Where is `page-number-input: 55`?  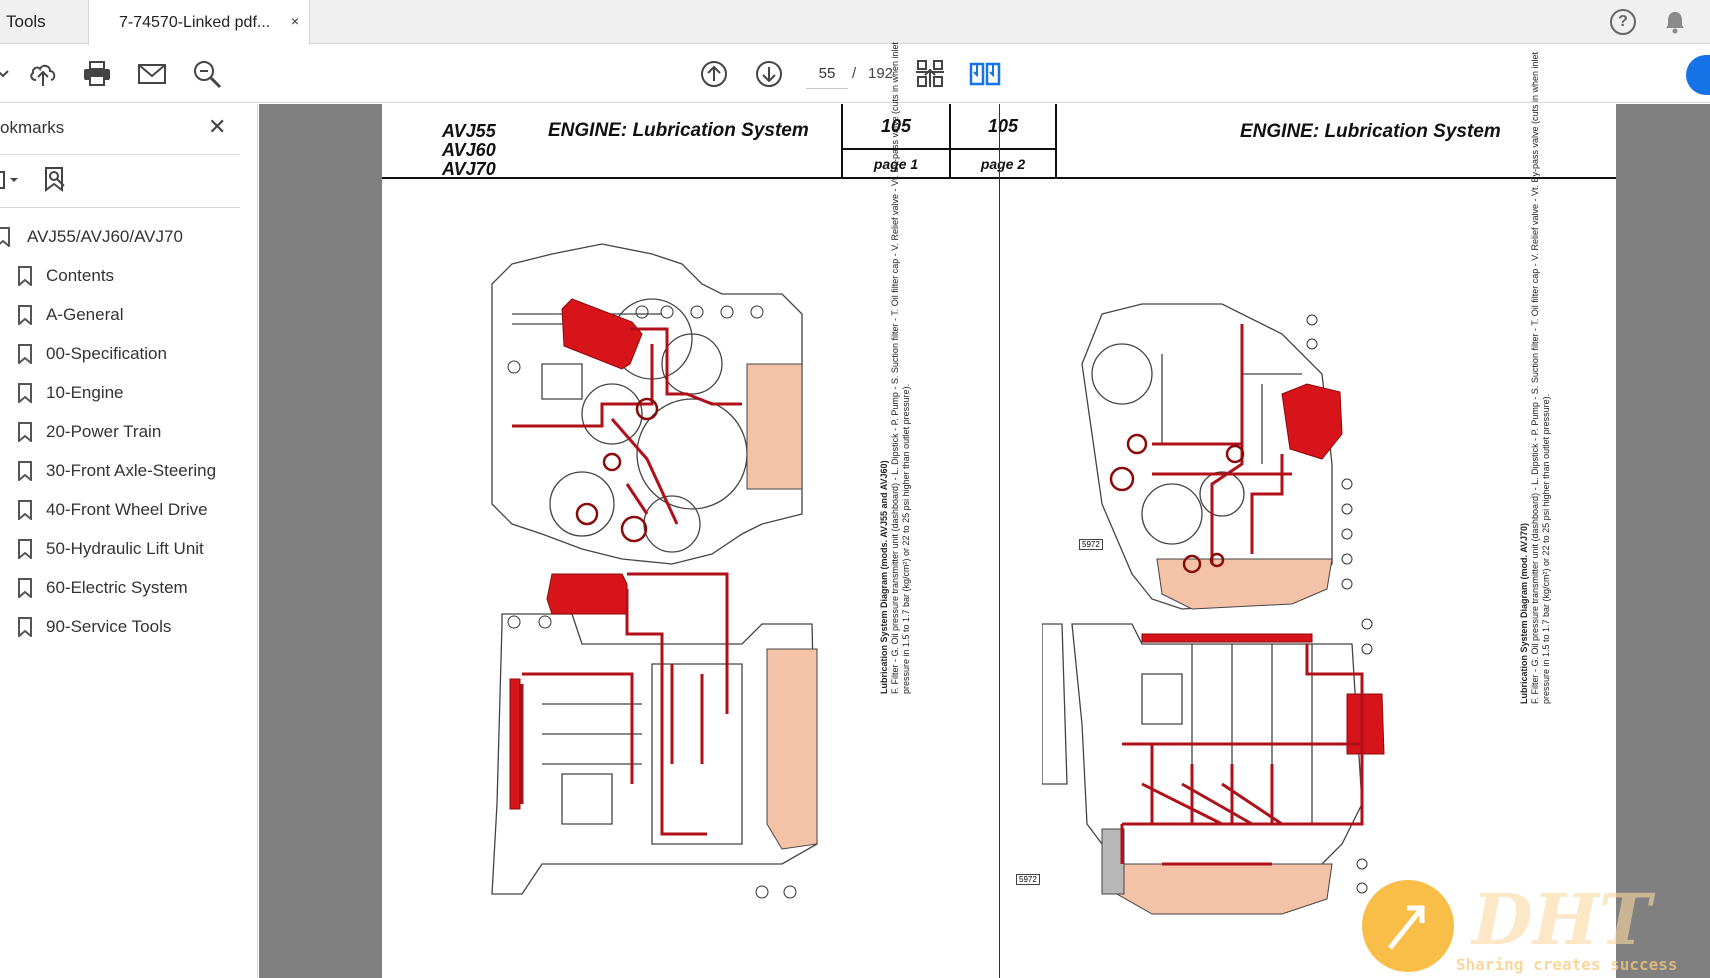 page-number-input: 55 is located at coordinates (827, 74).